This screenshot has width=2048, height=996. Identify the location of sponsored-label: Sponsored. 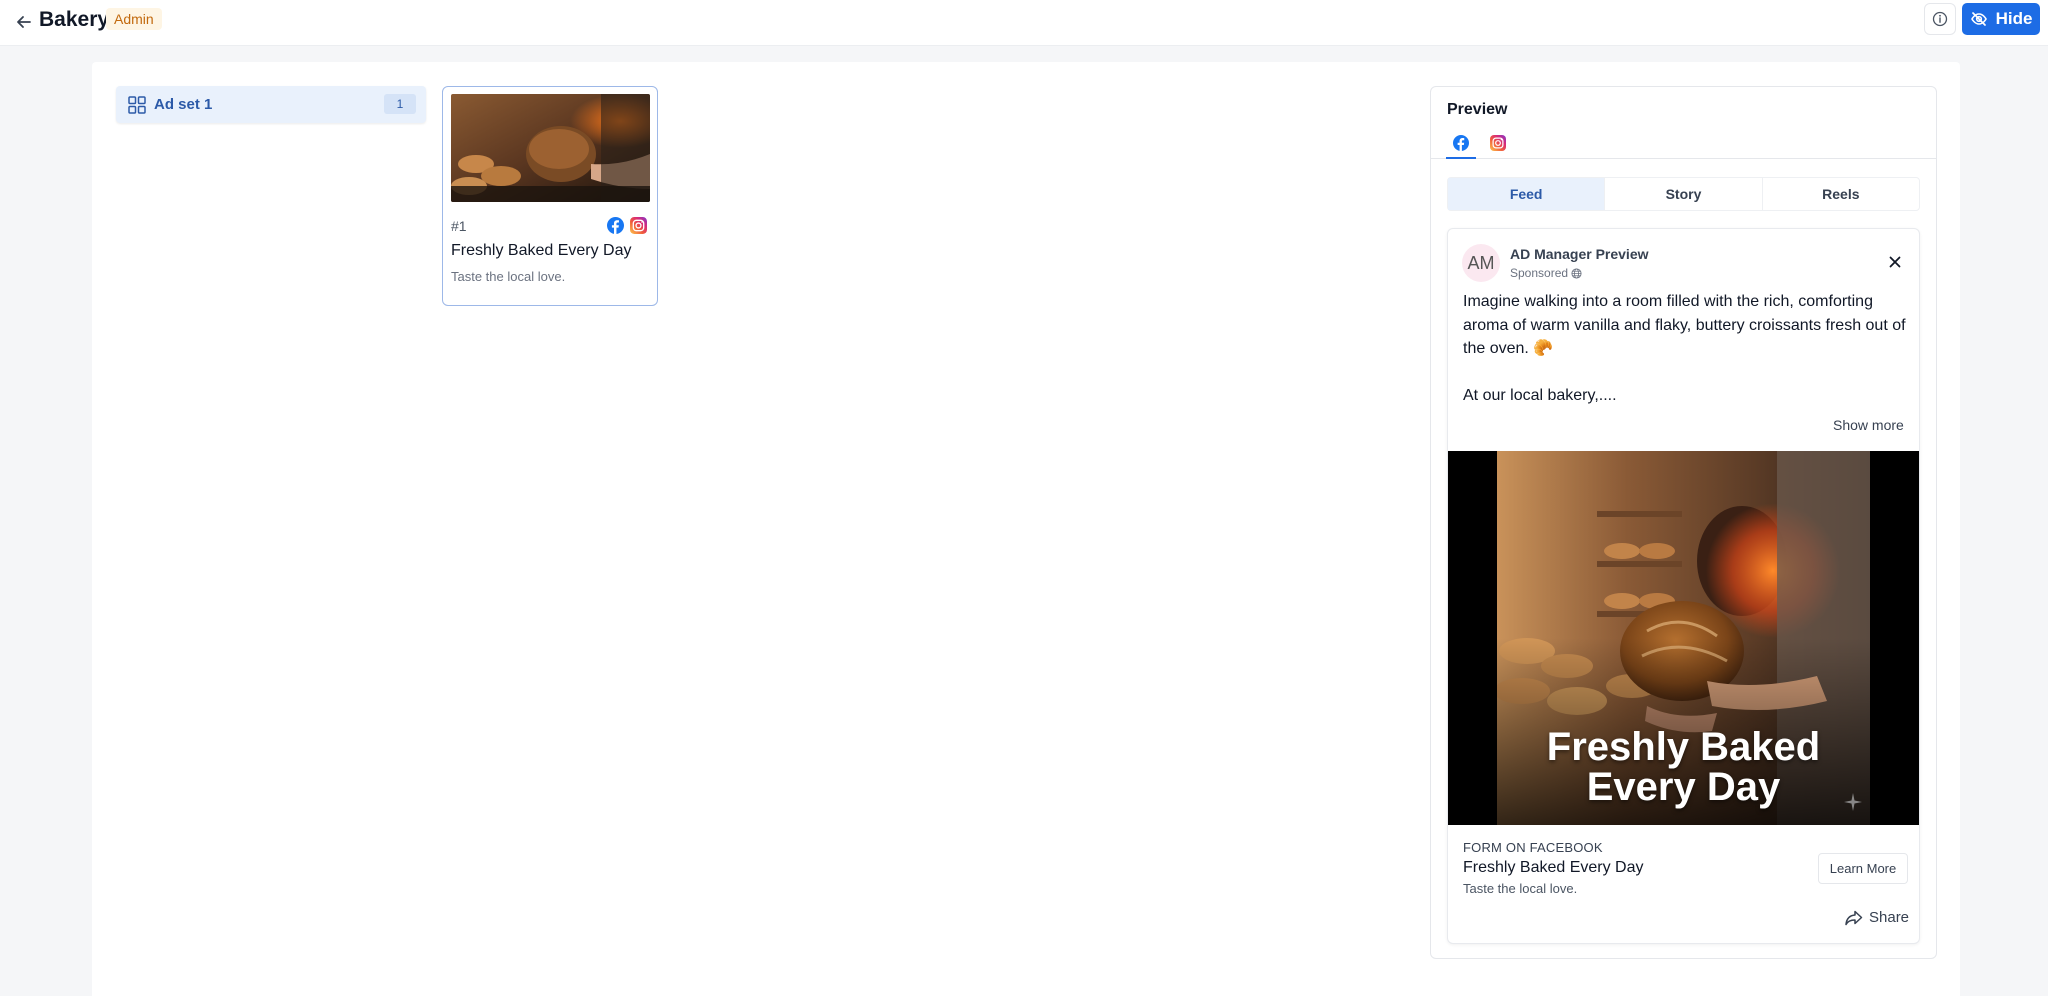
(1546, 273).